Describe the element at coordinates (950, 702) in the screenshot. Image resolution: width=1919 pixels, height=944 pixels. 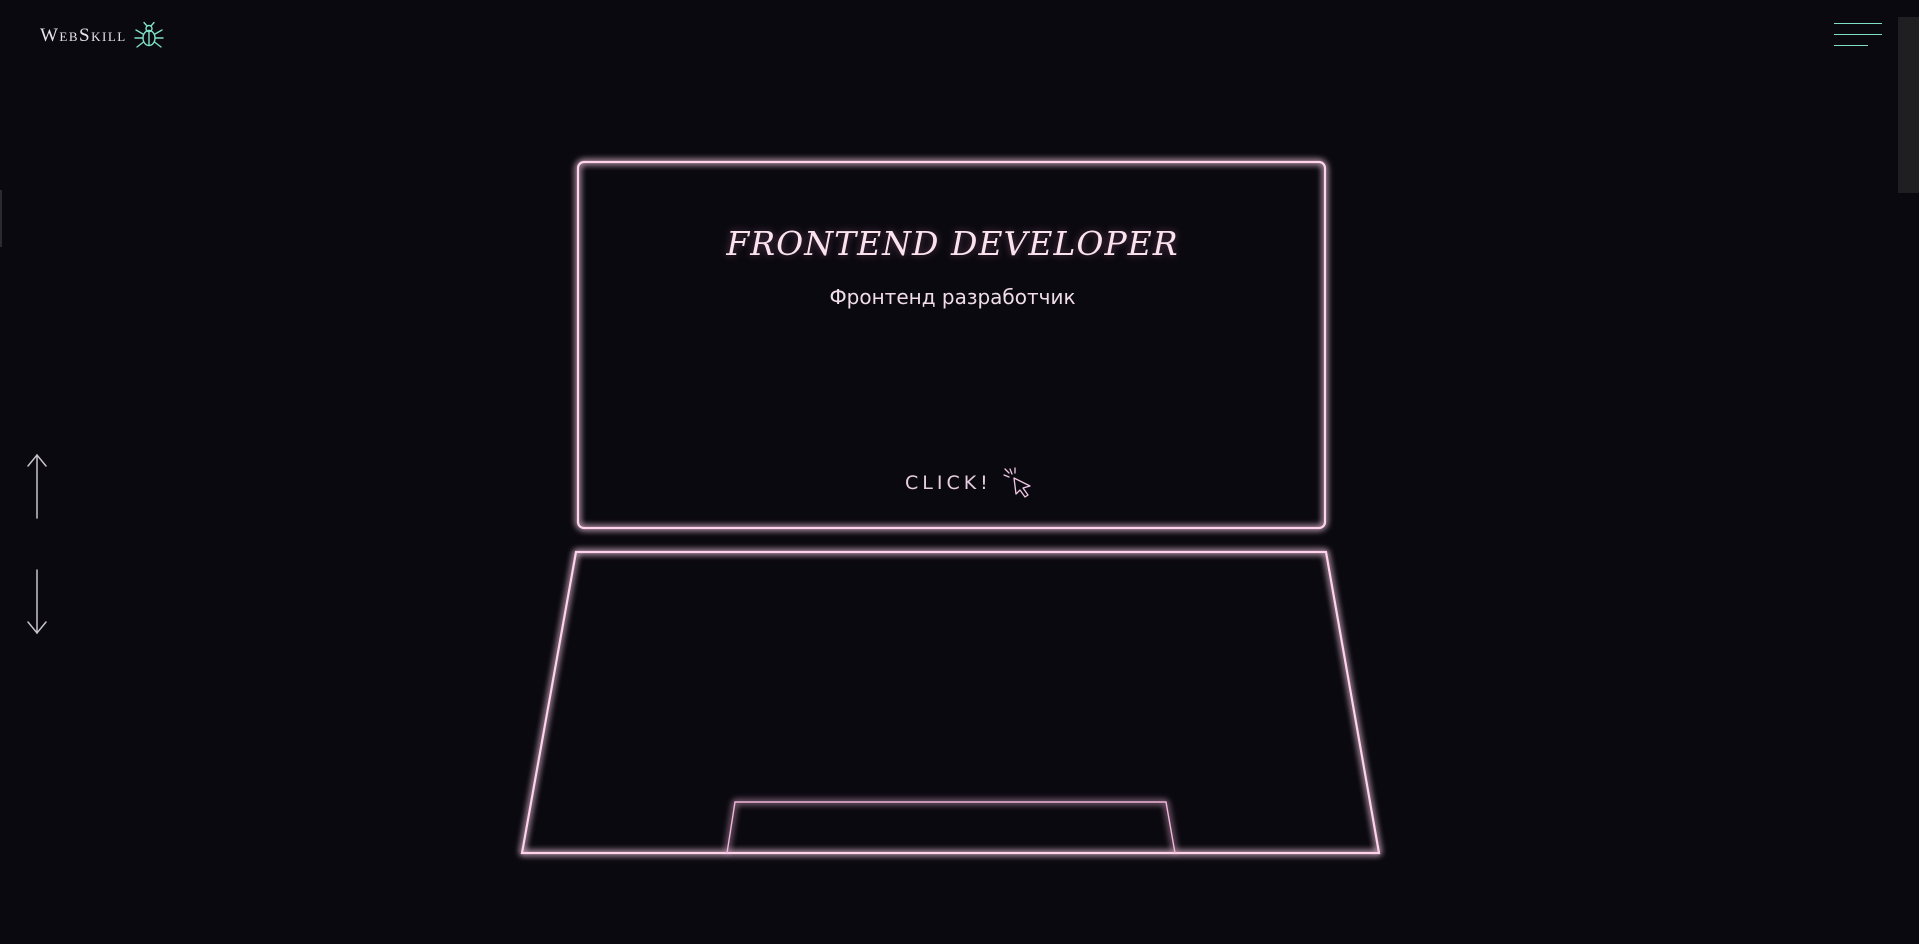
I see `laptop-base` at that location.